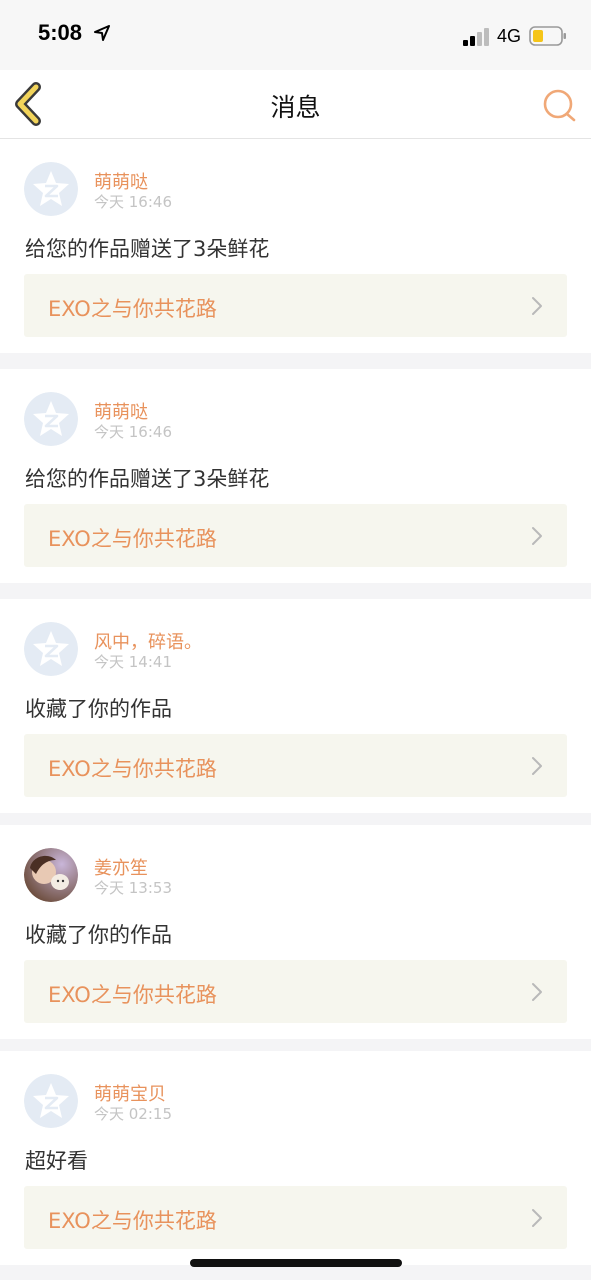 The image size is (591, 1280). What do you see at coordinates (133, 888) in the screenshot?
I see `message-time: 今天 13:53` at bounding box center [133, 888].